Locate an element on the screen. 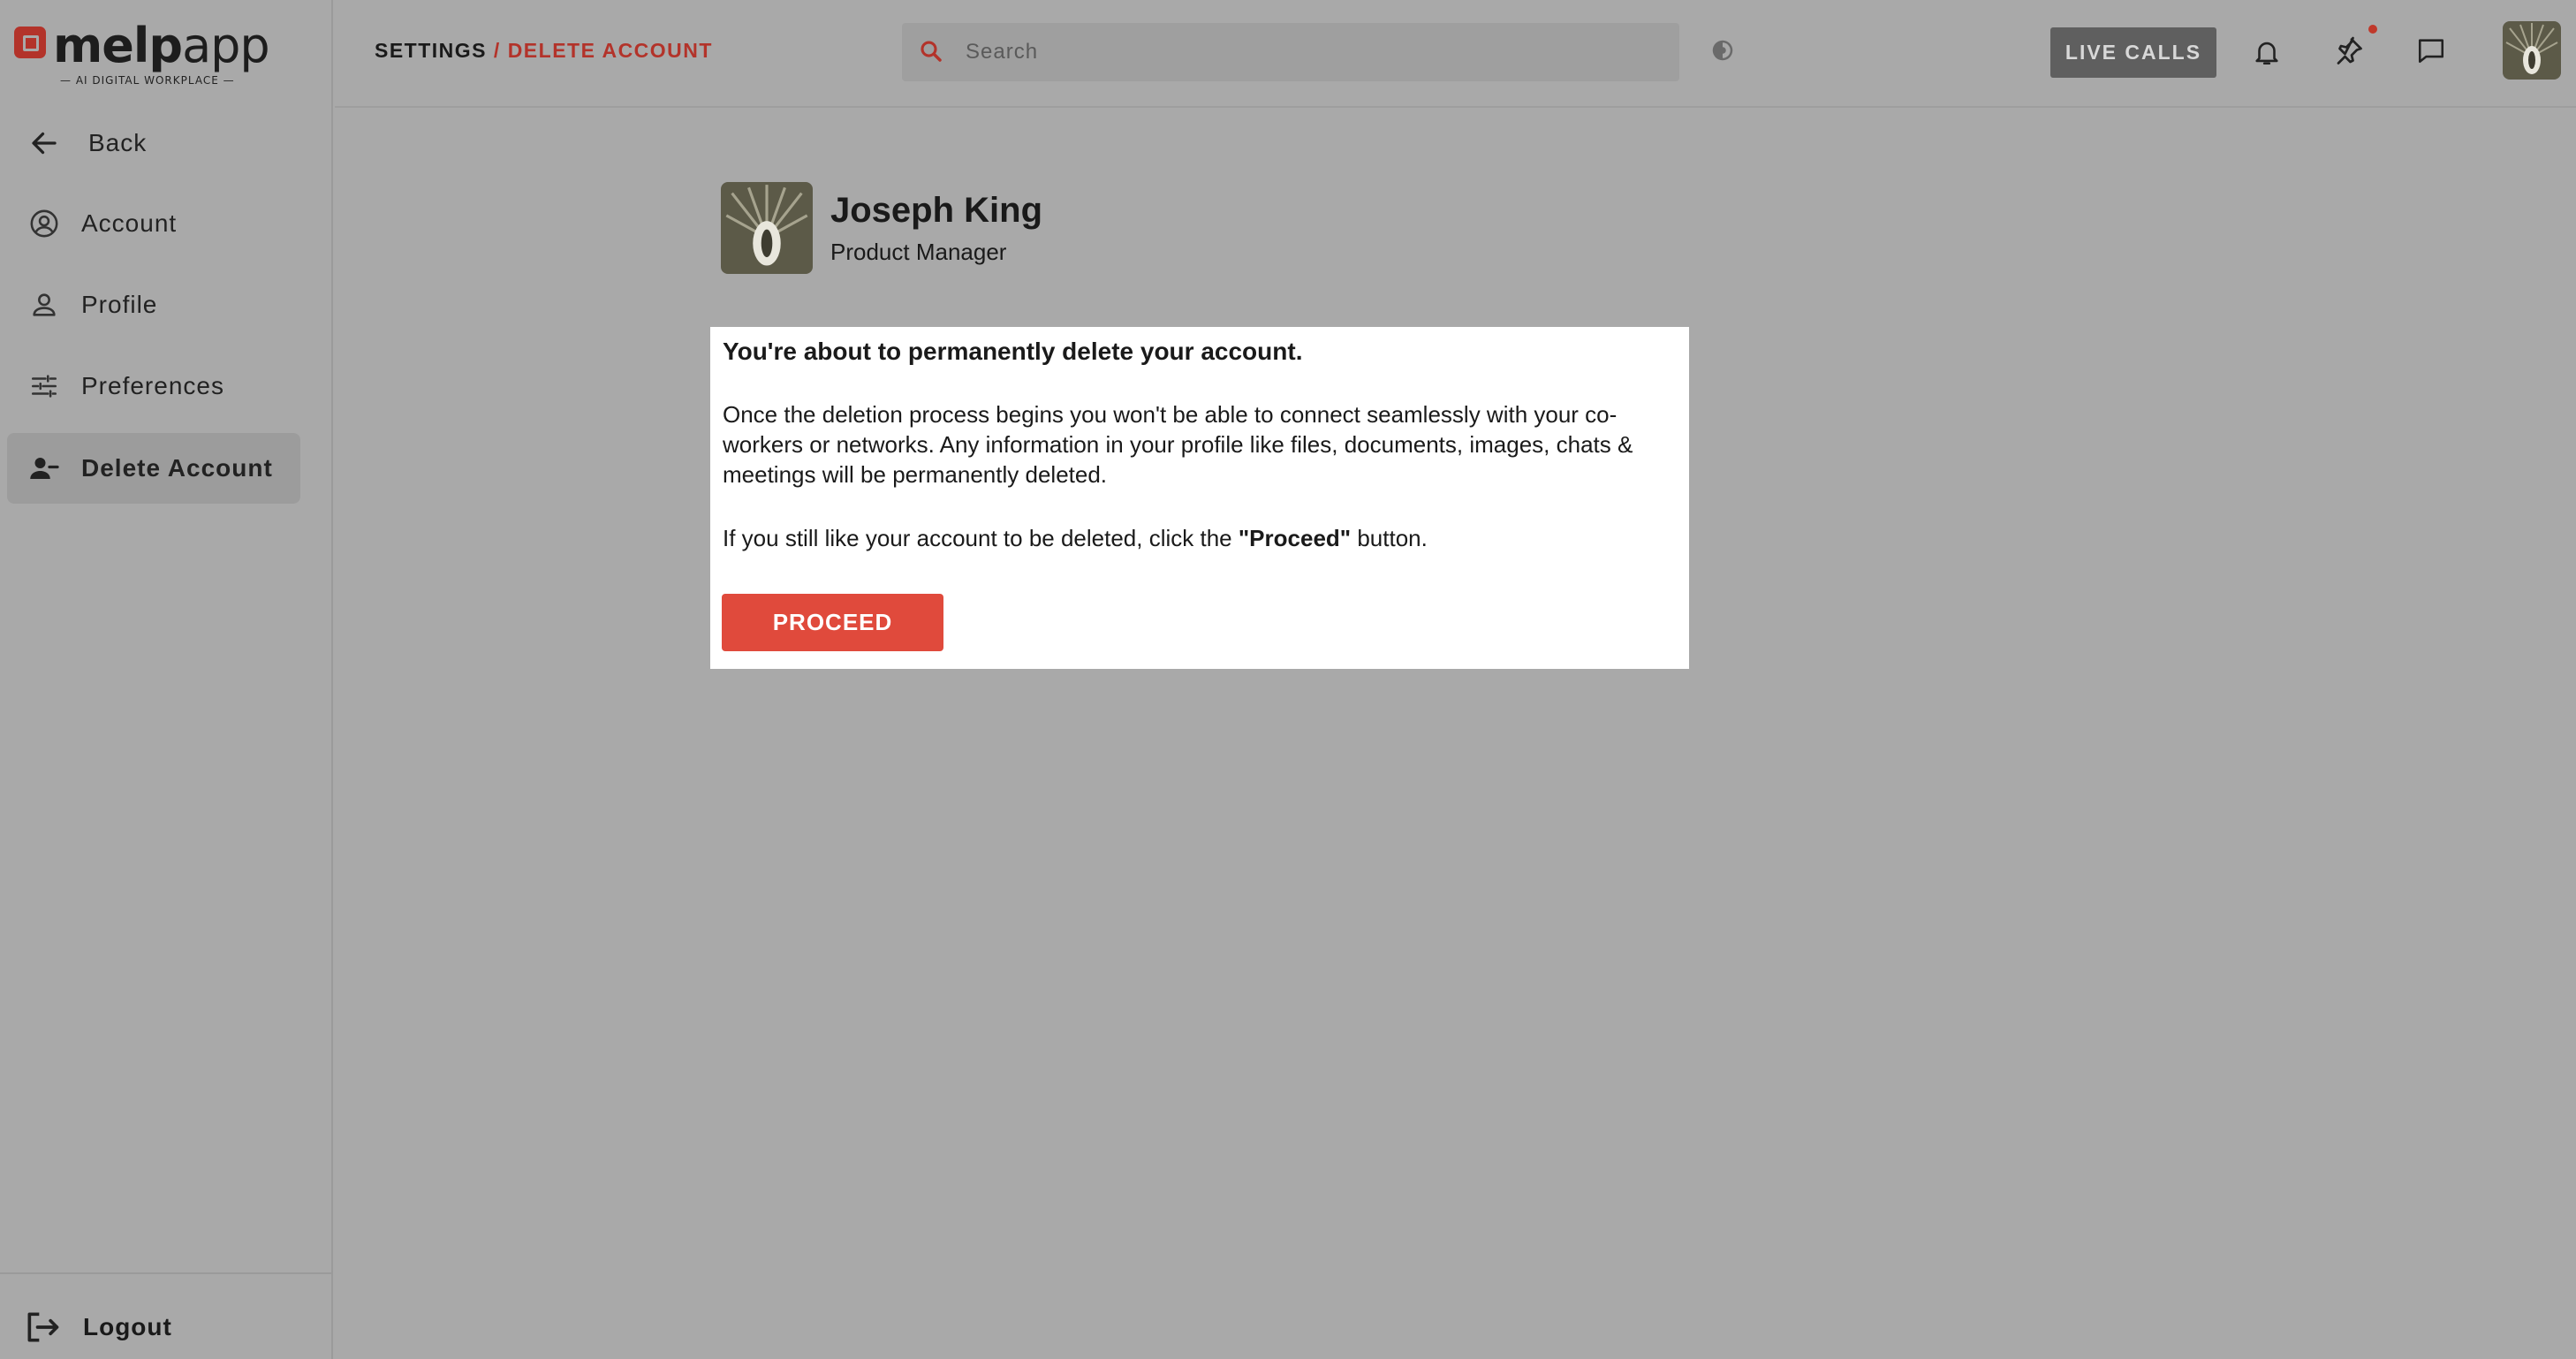  logo-wordmark: melpapp is located at coordinates (162, 45).